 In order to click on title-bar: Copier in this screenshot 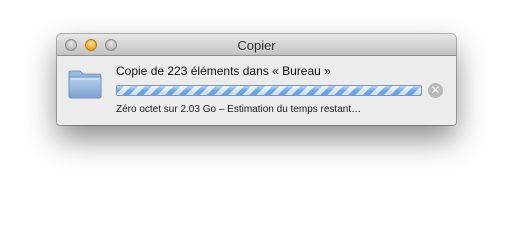, I will do `click(256, 45)`.